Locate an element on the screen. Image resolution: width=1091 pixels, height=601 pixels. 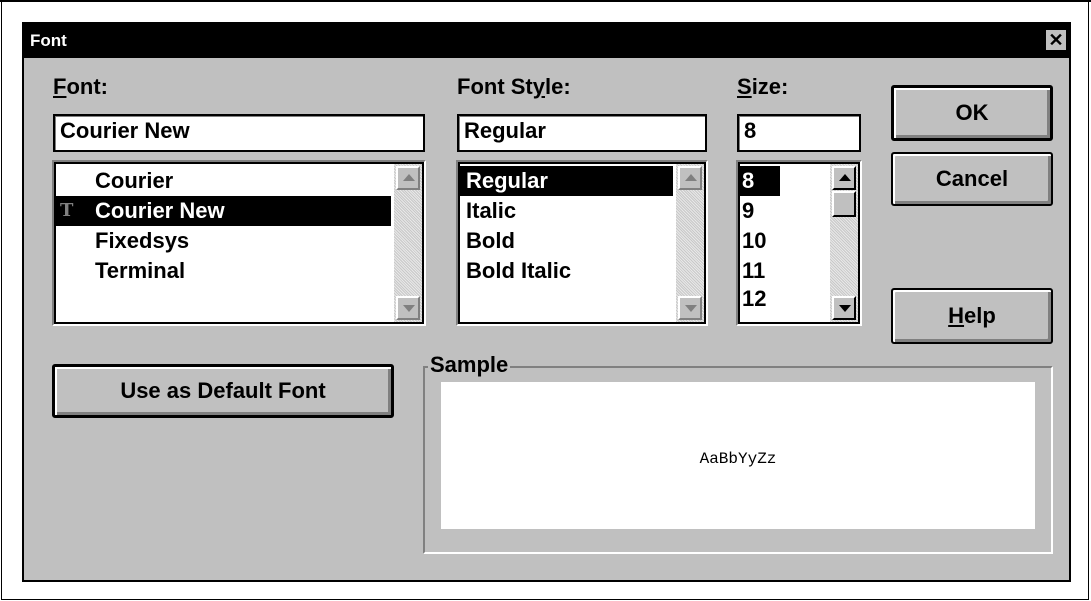
list-item: Terminal is located at coordinates (223, 271).